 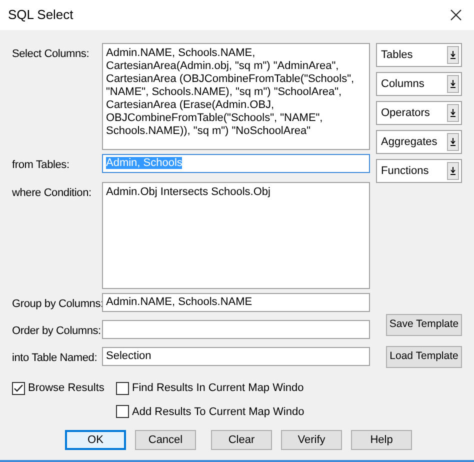 What do you see at coordinates (55, 358) in the screenshot?
I see `field-label: into Table Named:` at bounding box center [55, 358].